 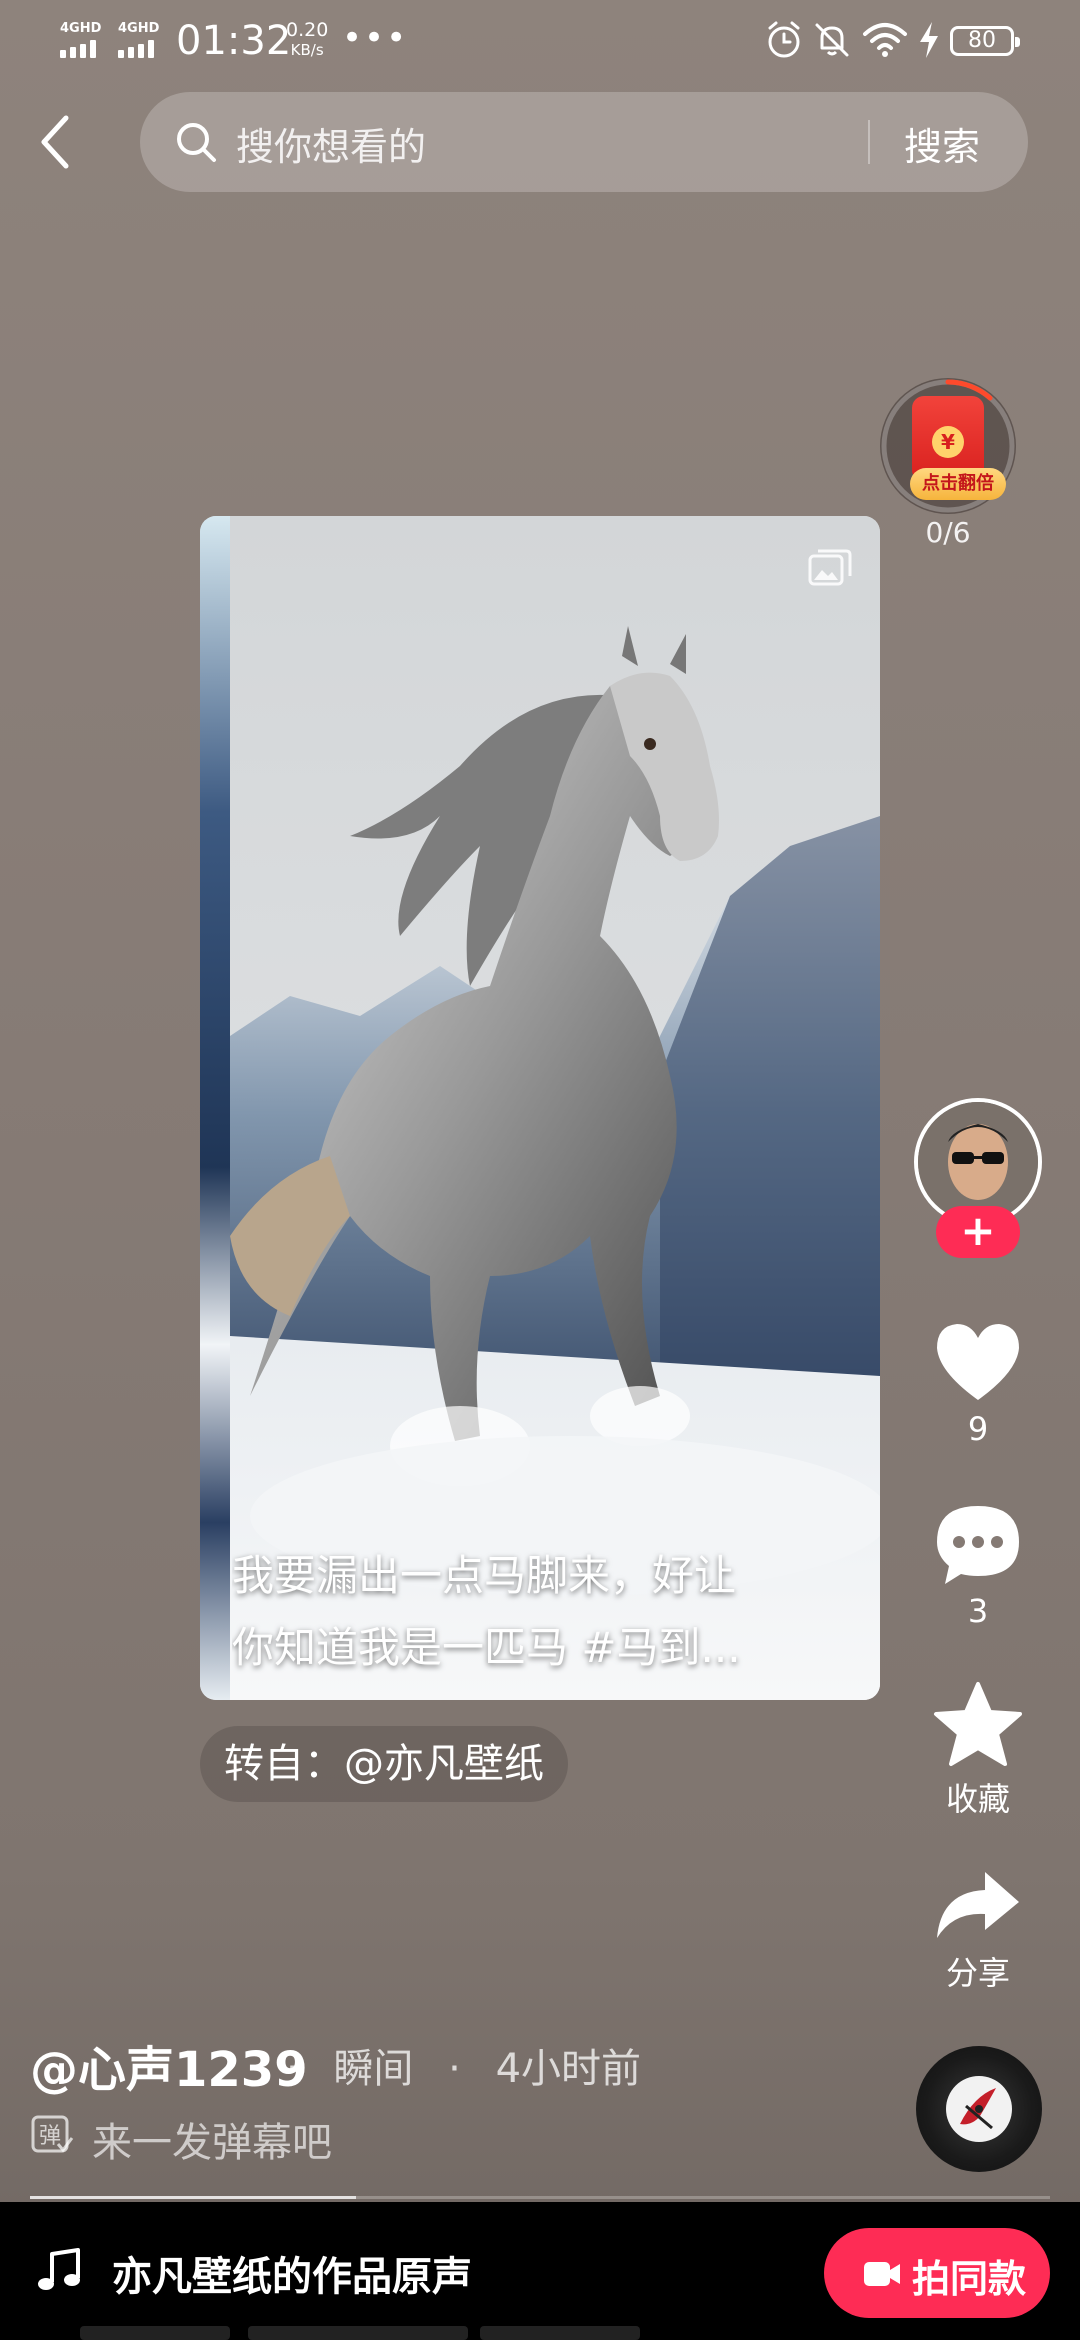 What do you see at coordinates (331, 143) in the screenshot?
I see `search-input: 搜你想看的` at bounding box center [331, 143].